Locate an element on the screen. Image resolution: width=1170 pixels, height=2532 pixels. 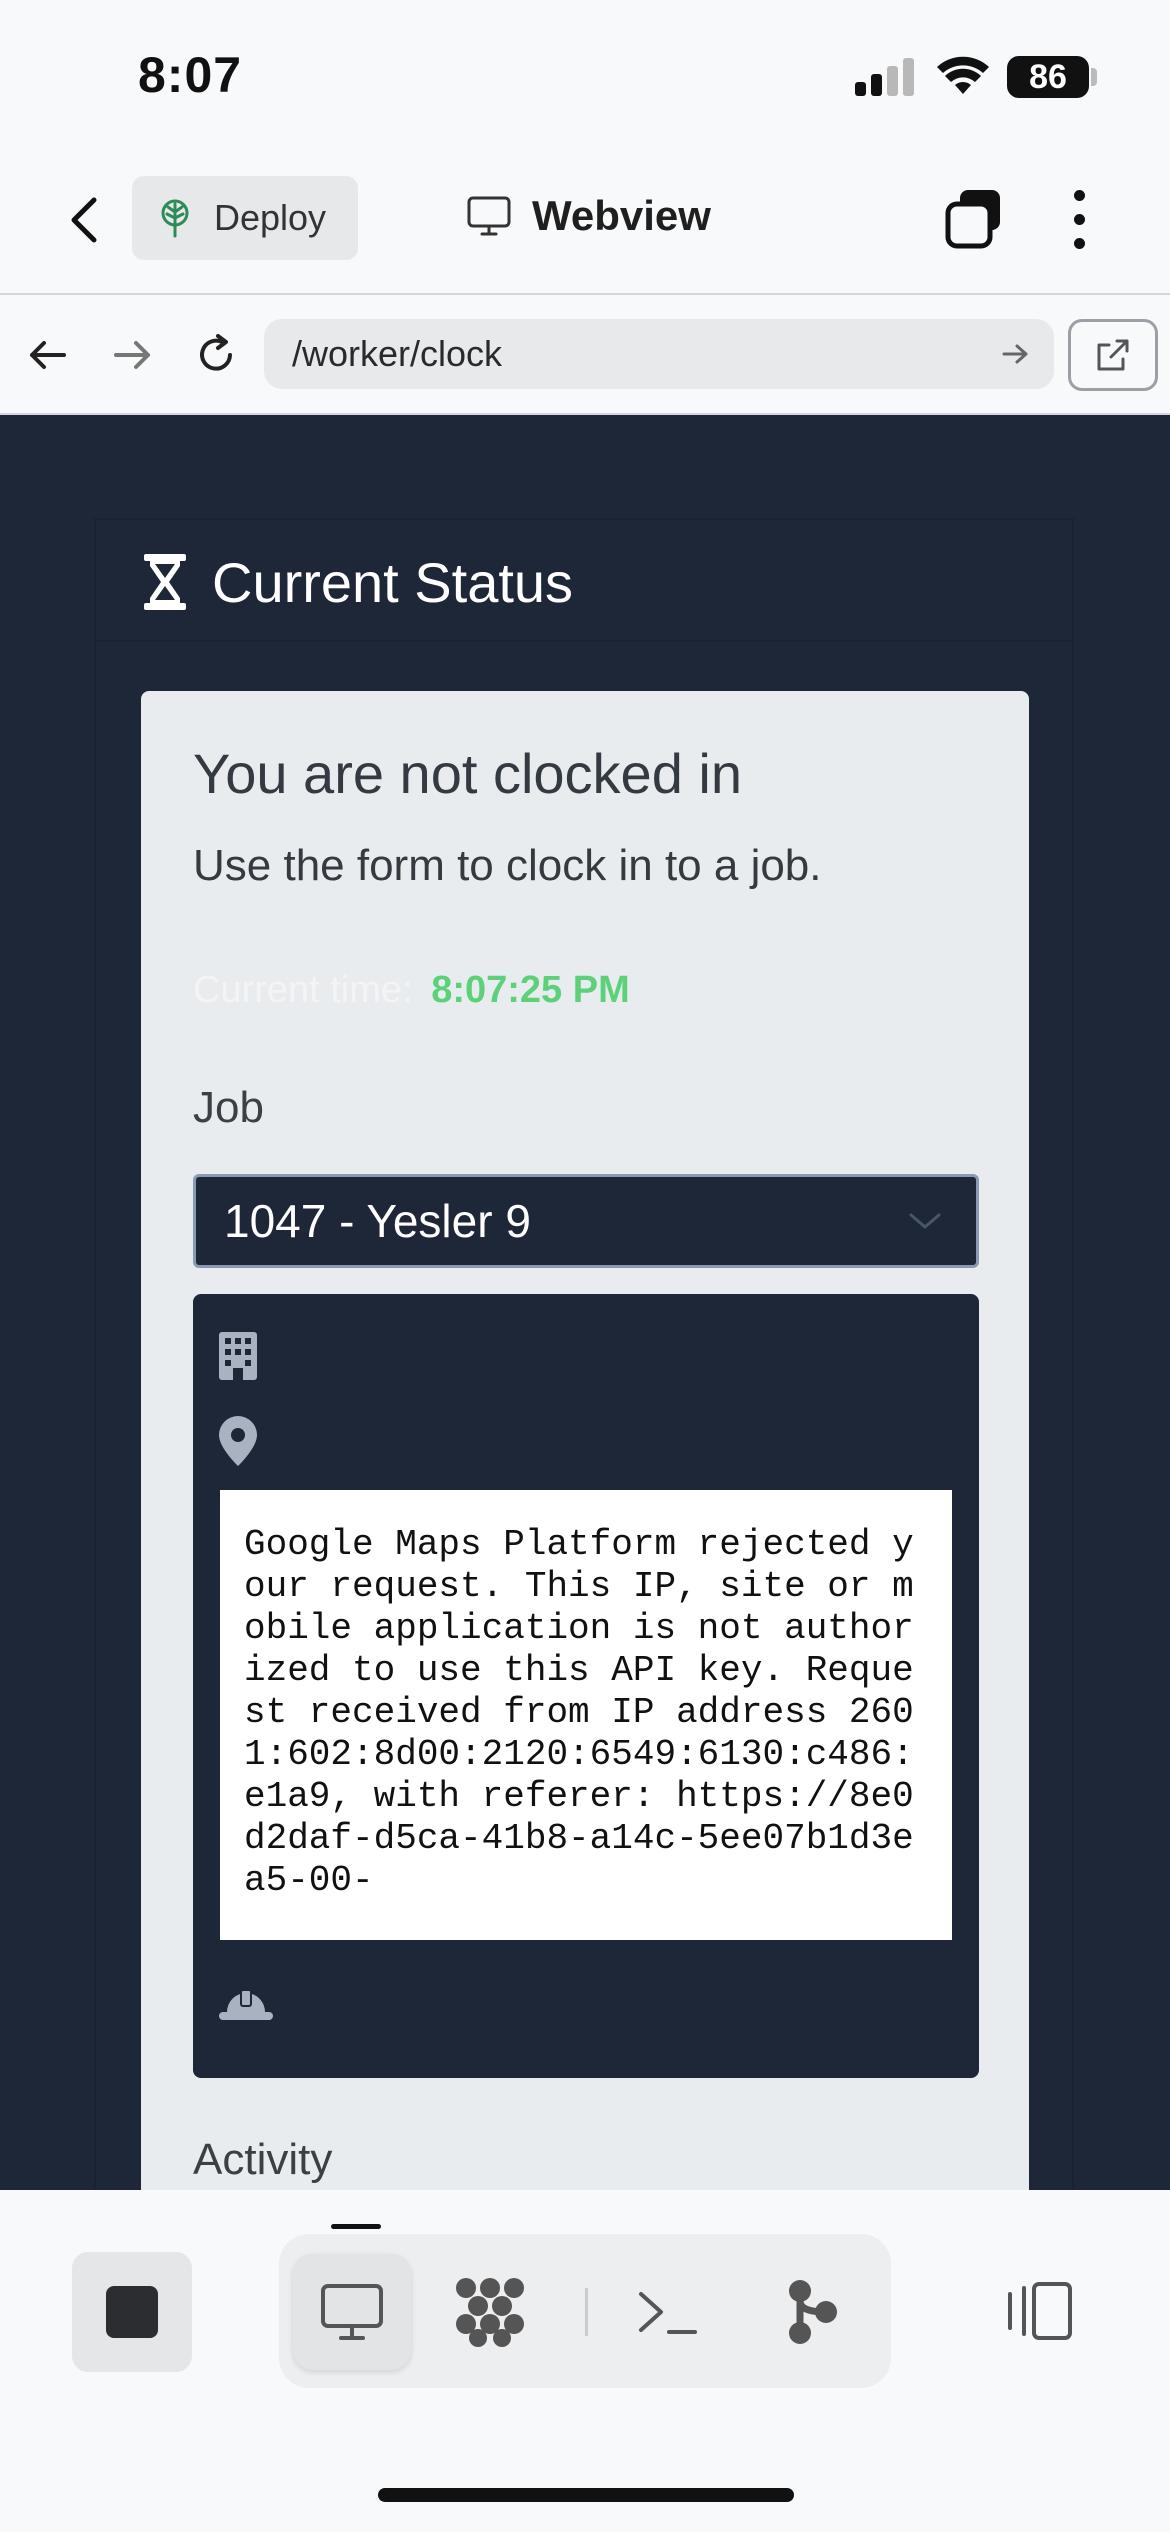
hard-hat-icon is located at coordinates (246, 2004).